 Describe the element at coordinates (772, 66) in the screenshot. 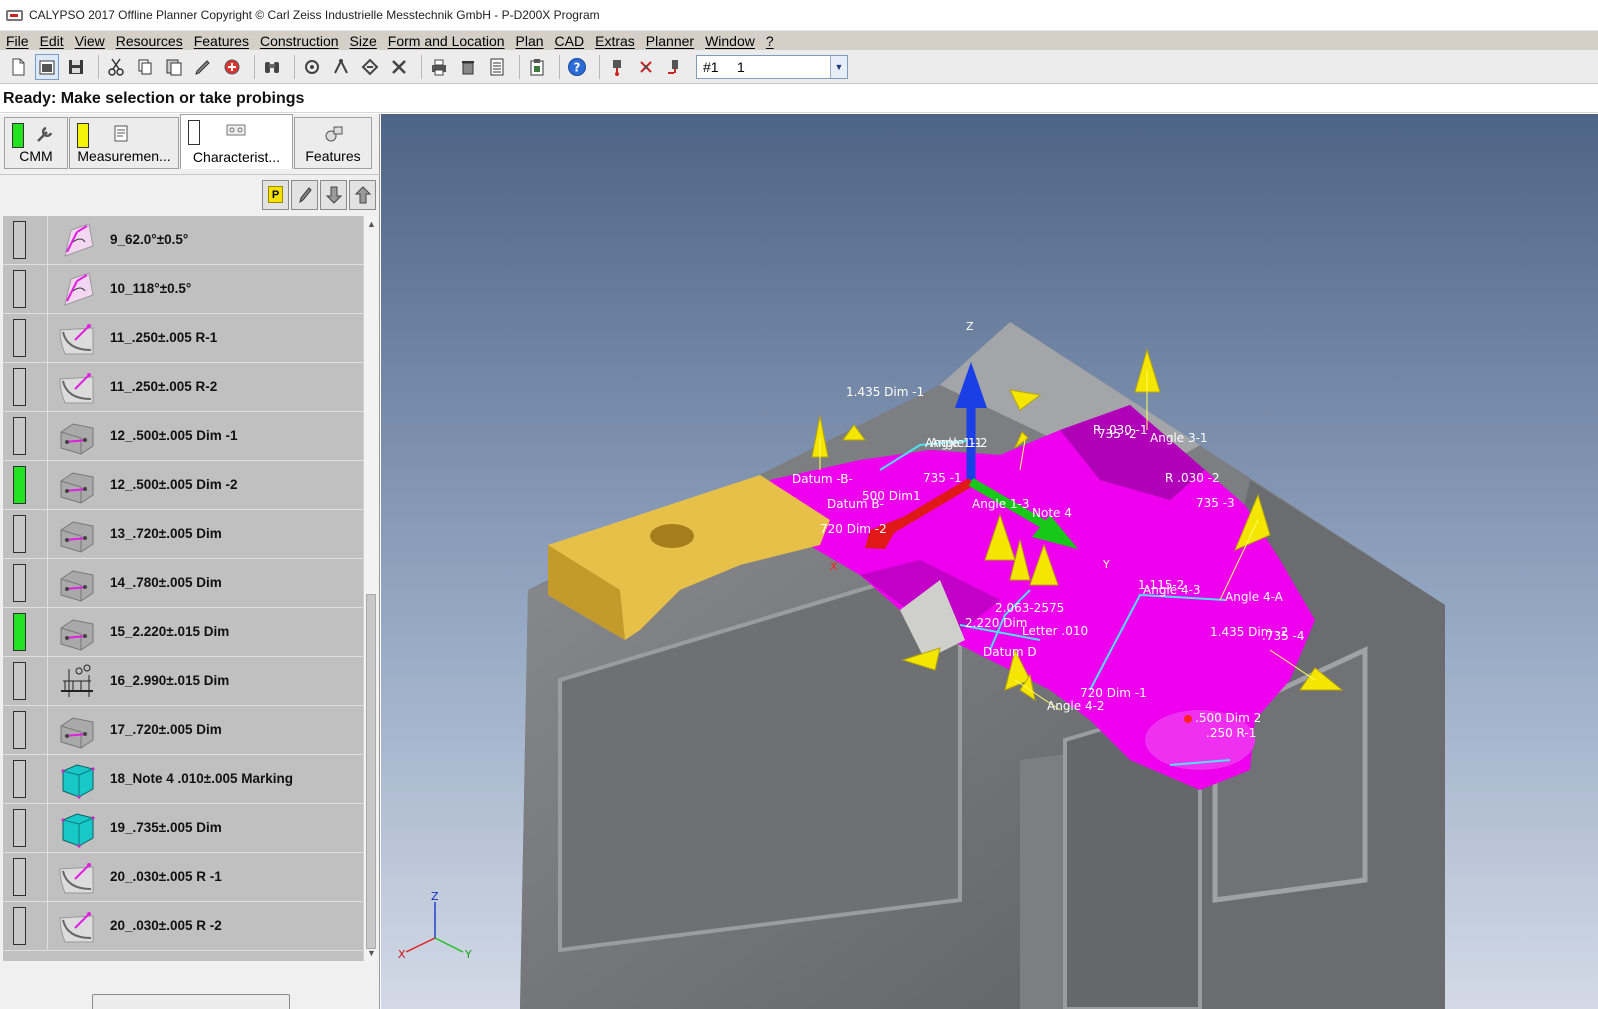

I see `probe-selector: #1 1 ▼` at that location.